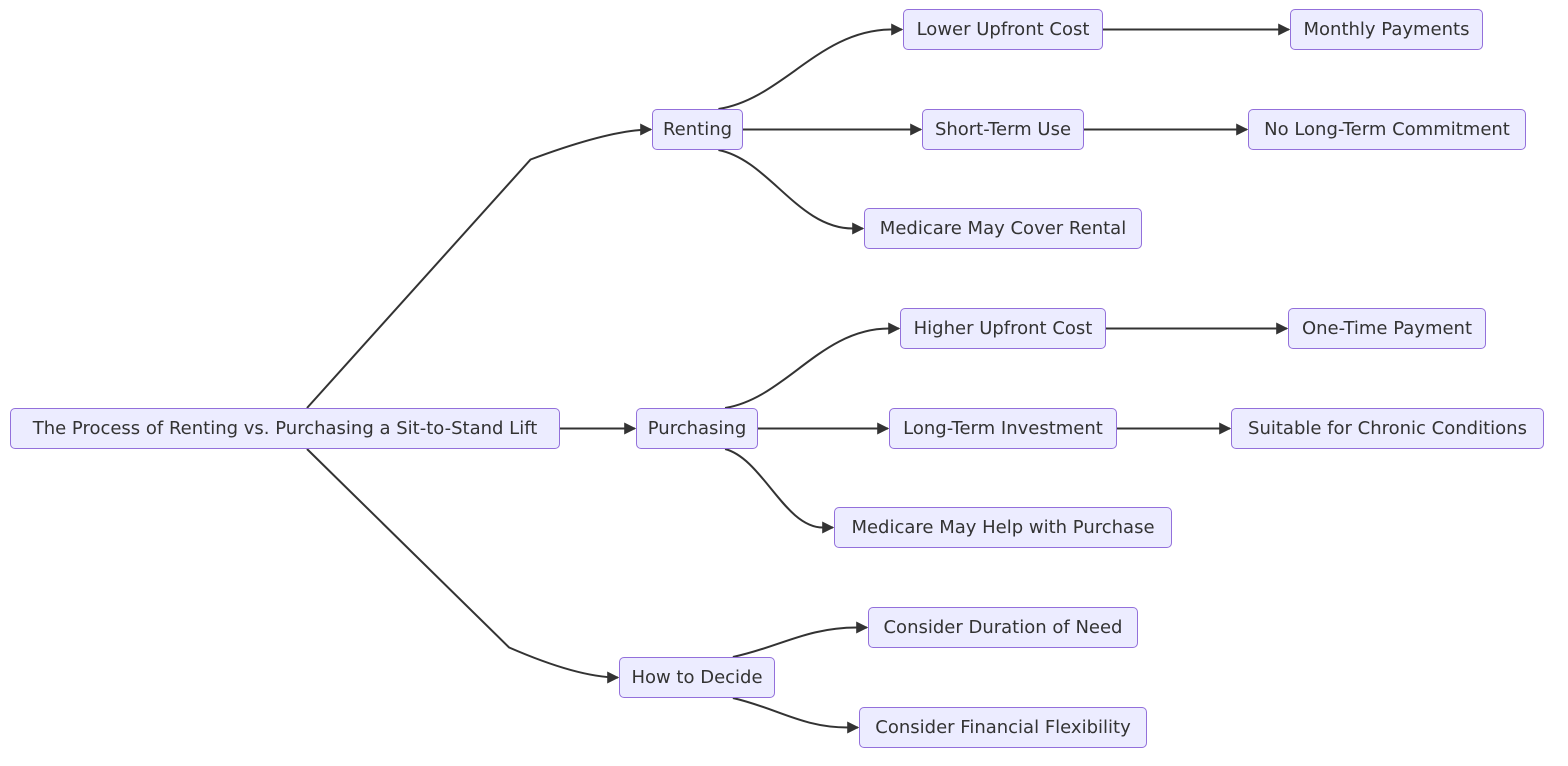 The height and width of the screenshot is (766, 1568). I want to click on node-monthly-payments: Monthly Payments, so click(1386, 29).